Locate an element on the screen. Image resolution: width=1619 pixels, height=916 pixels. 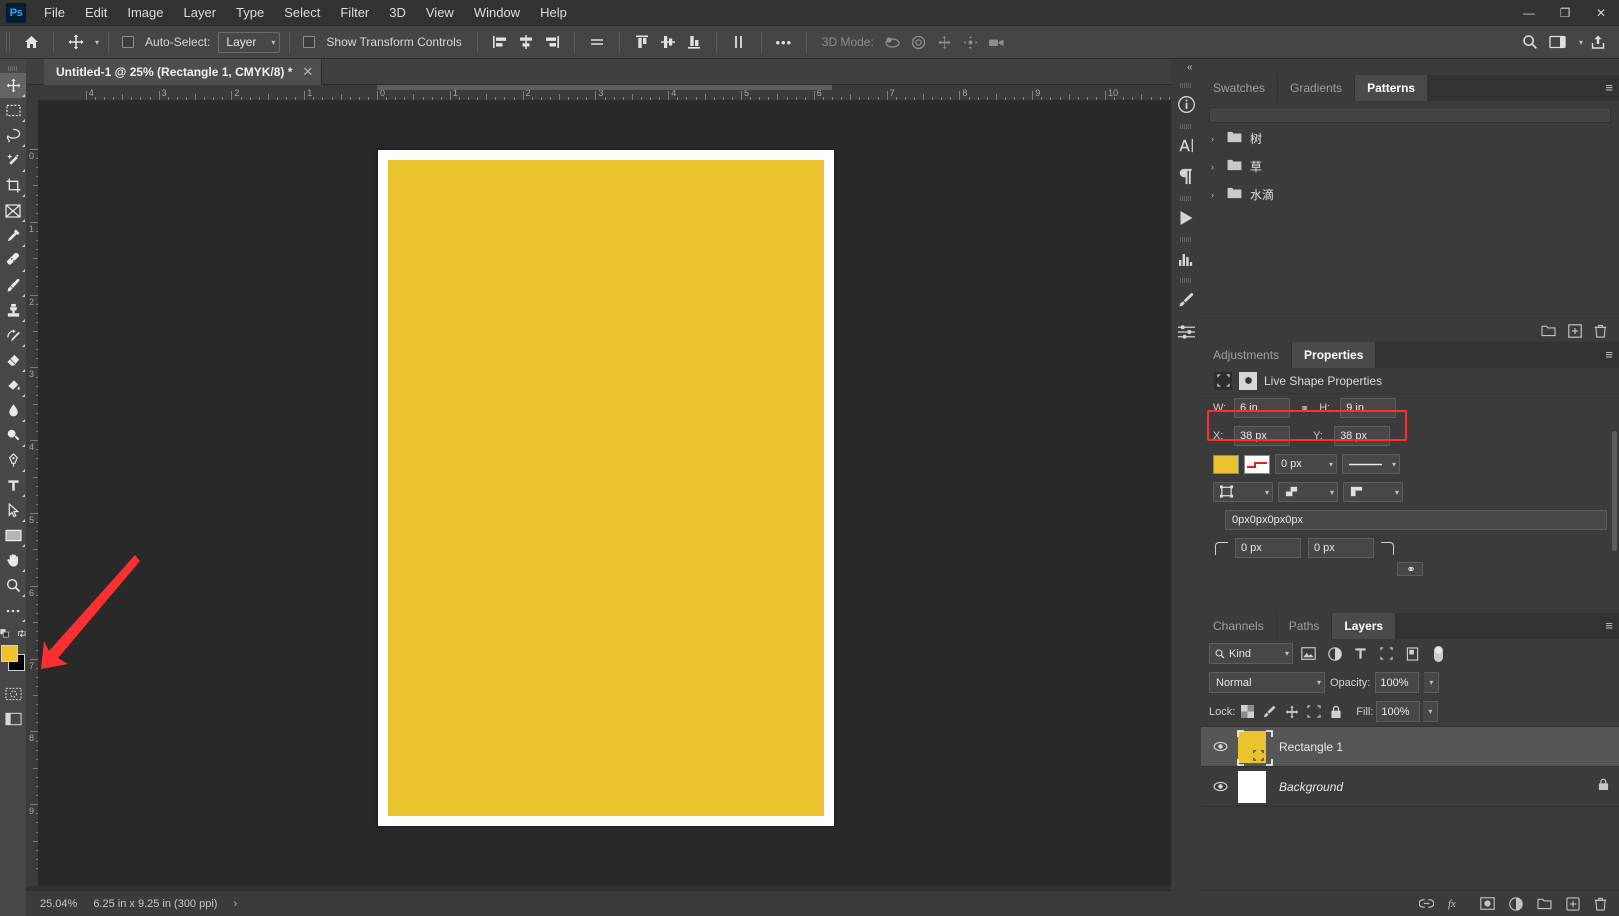
tool-object-selection is located at coordinates (13, 160).